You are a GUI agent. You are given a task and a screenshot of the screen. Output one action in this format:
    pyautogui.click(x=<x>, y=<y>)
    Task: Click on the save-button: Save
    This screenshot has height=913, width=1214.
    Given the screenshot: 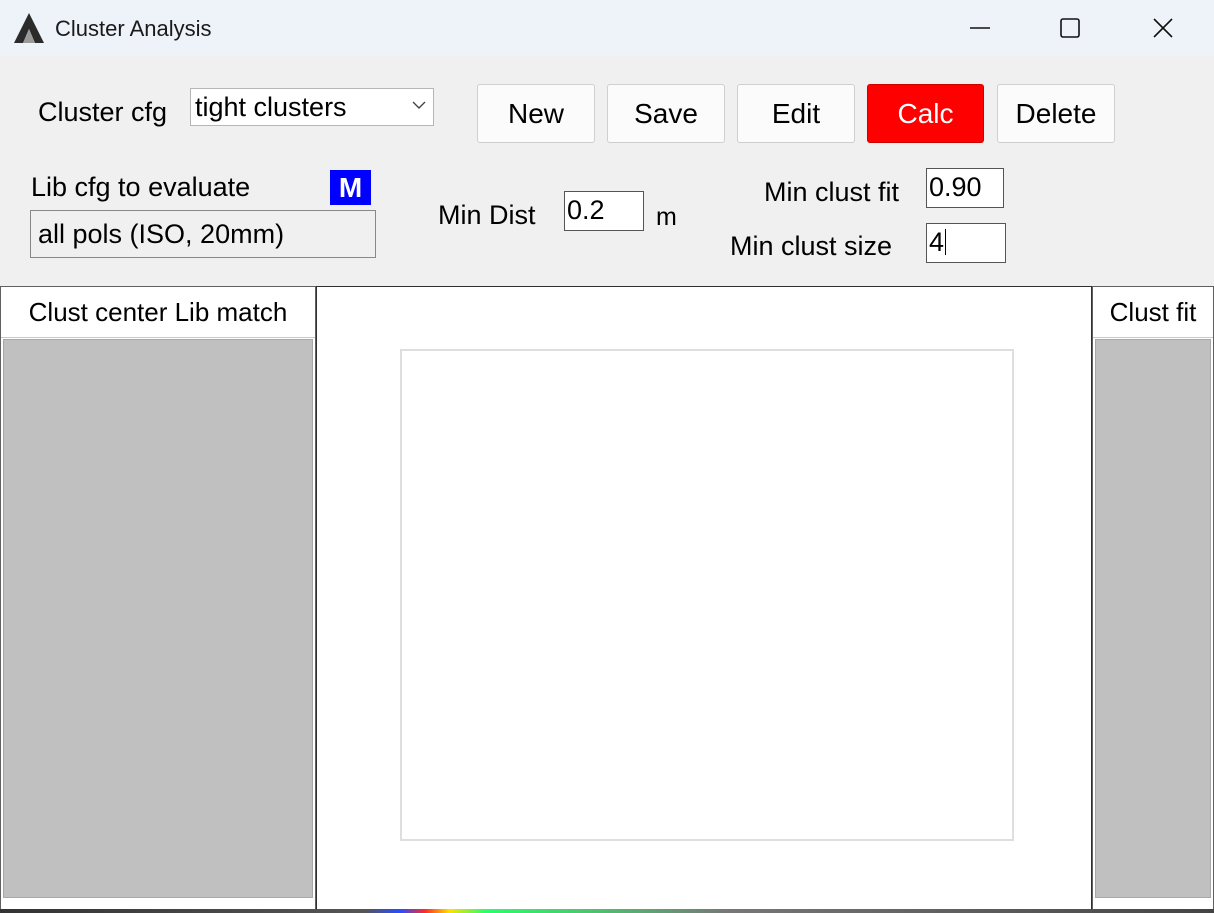 What is the action you would take?
    pyautogui.click(x=666, y=113)
    